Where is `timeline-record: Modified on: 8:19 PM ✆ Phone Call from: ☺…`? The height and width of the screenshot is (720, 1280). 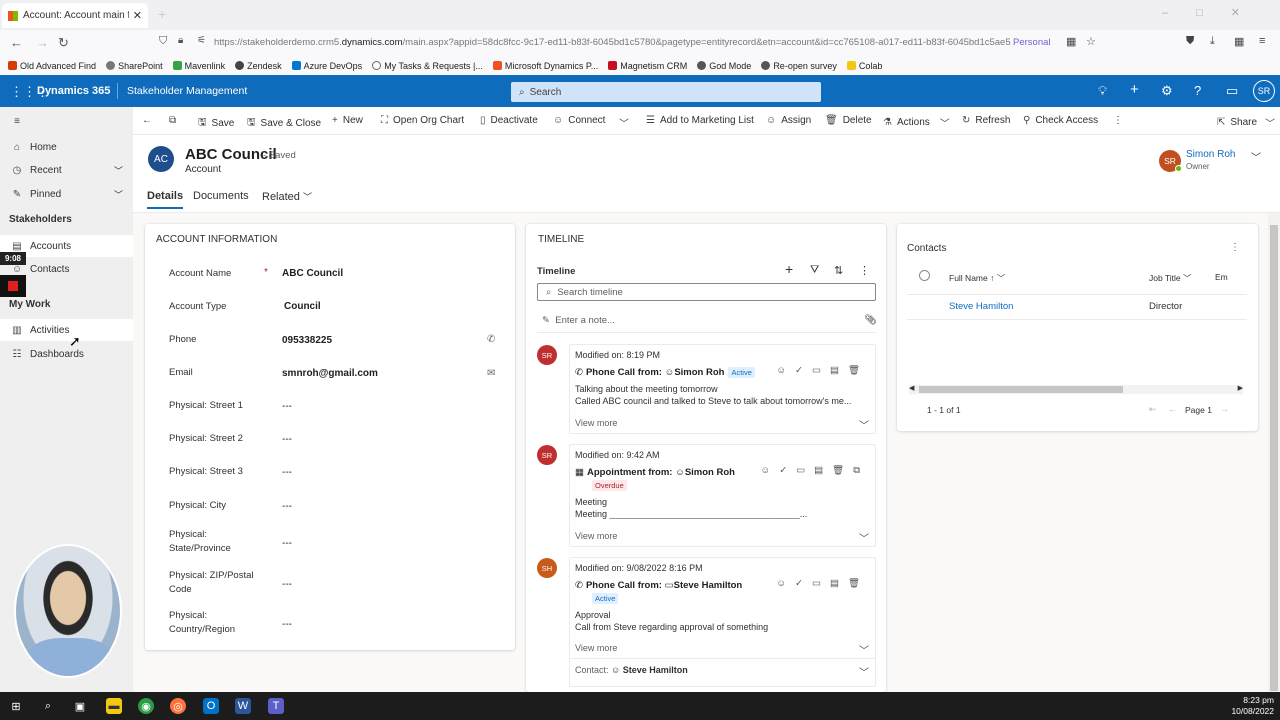
timeline-record: Modified on: 8:19 PM ✆ Phone Call from: ☺… is located at coordinates (722, 389).